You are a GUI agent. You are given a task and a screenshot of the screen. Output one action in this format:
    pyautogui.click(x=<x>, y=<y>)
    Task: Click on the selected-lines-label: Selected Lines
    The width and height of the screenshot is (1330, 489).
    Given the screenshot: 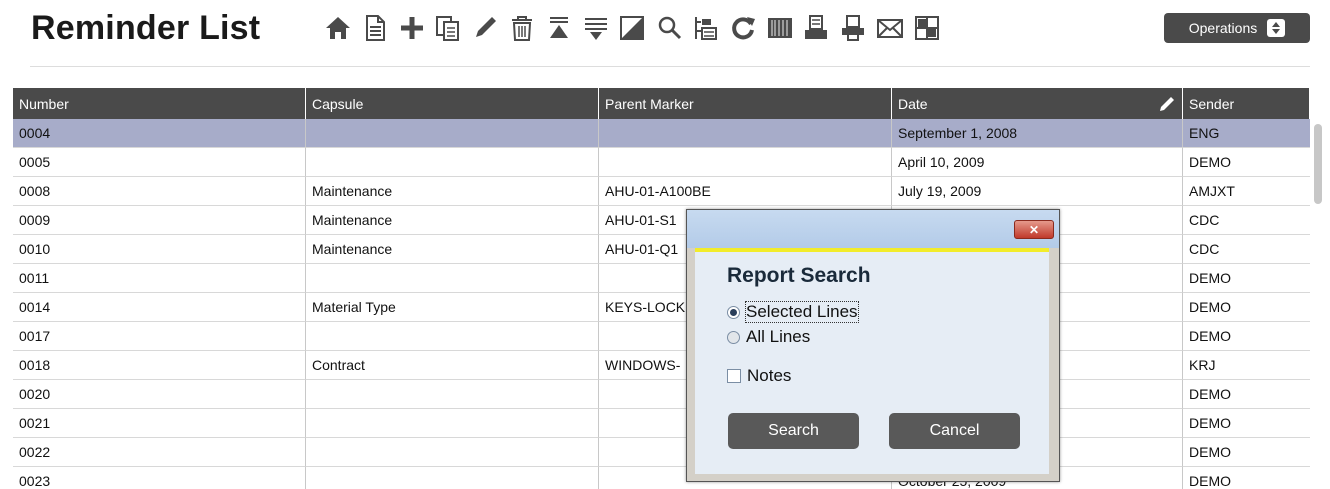 What is the action you would take?
    pyautogui.click(x=802, y=312)
    